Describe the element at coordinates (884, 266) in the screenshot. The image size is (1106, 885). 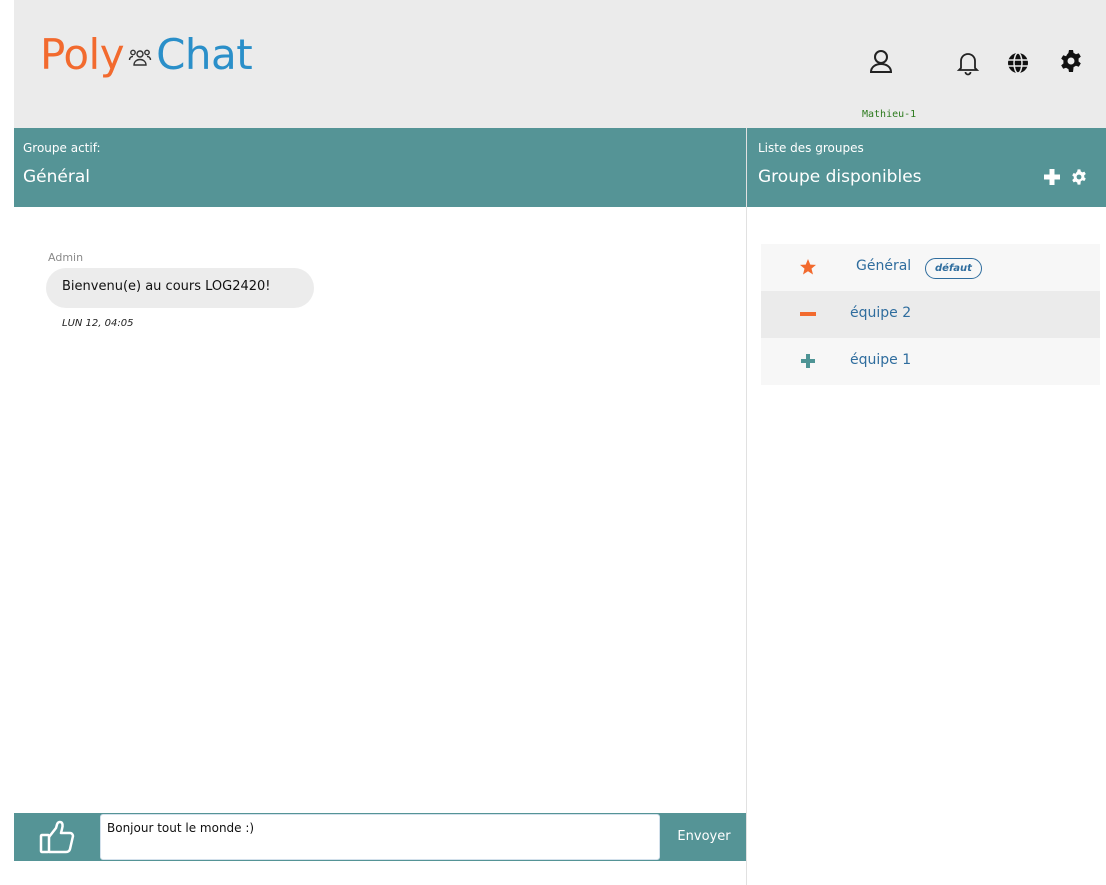
I see `group-name: Général` at that location.